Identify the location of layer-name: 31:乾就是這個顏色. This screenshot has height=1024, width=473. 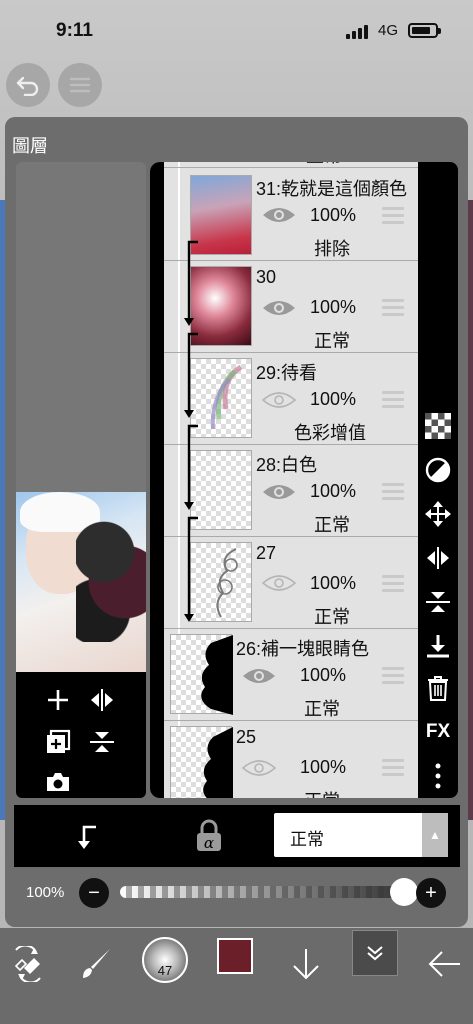
(332, 189).